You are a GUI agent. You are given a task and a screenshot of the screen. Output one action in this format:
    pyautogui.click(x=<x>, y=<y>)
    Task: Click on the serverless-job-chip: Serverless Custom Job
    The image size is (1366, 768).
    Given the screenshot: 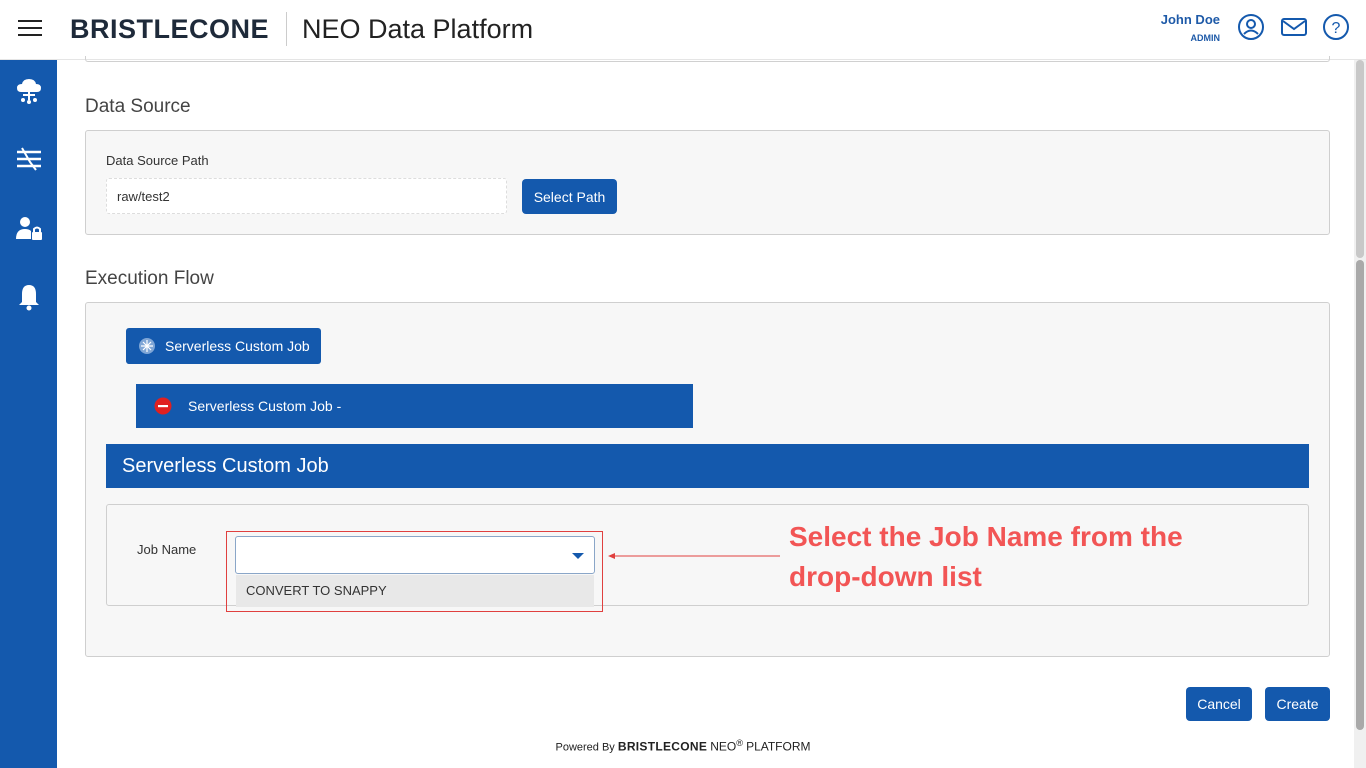 What is the action you would take?
    pyautogui.click(x=223, y=346)
    